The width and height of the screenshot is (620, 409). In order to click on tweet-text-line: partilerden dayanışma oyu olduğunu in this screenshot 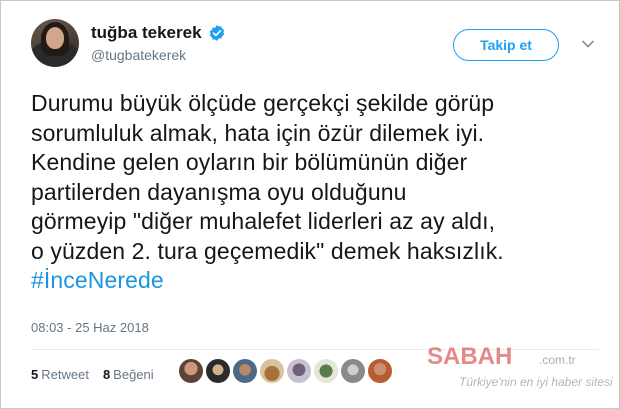, I will do `click(219, 191)`.